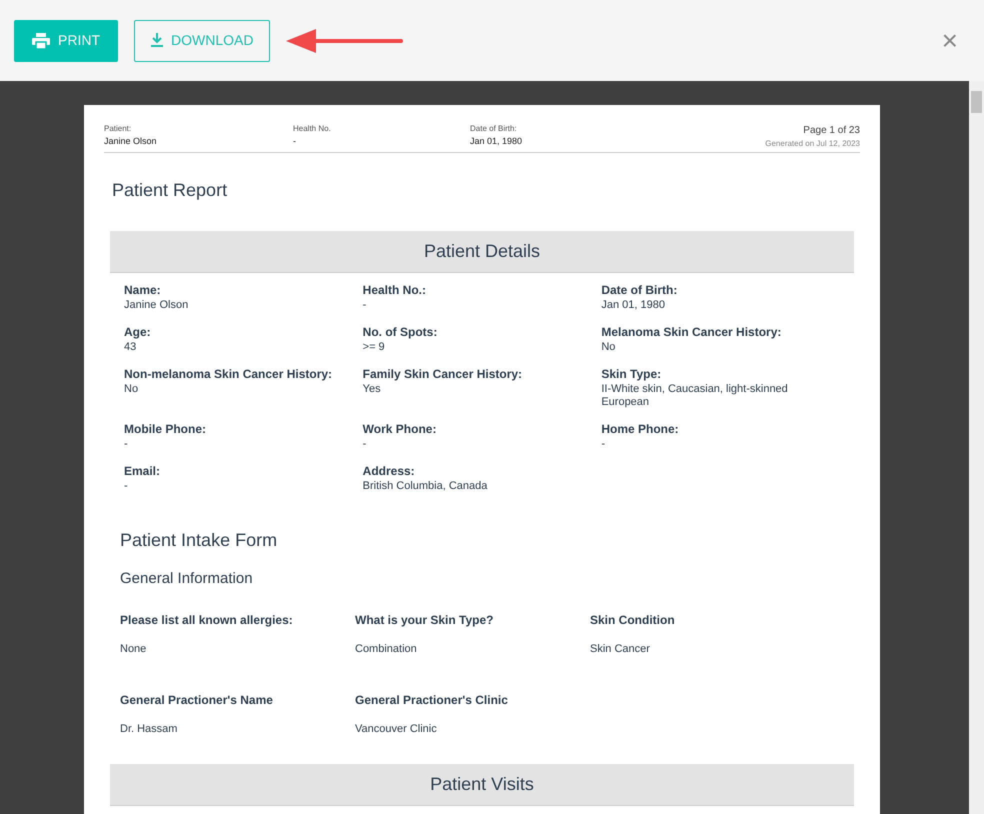  Describe the element at coordinates (41, 40) in the screenshot. I see `printer-icon` at that location.